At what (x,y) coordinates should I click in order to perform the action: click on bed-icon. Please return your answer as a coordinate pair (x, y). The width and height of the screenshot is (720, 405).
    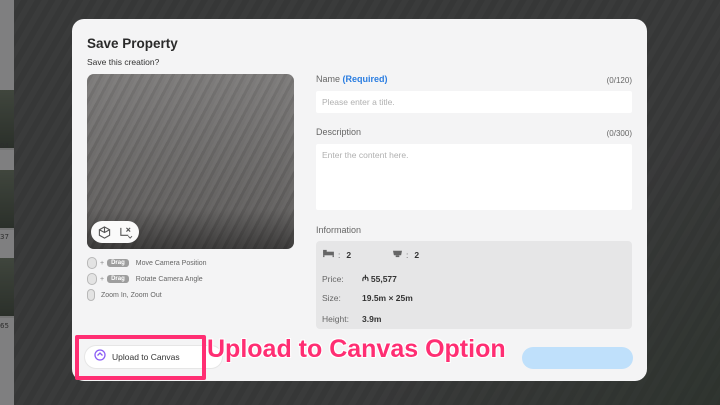
    Looking at the image, I should click on (328, 254).